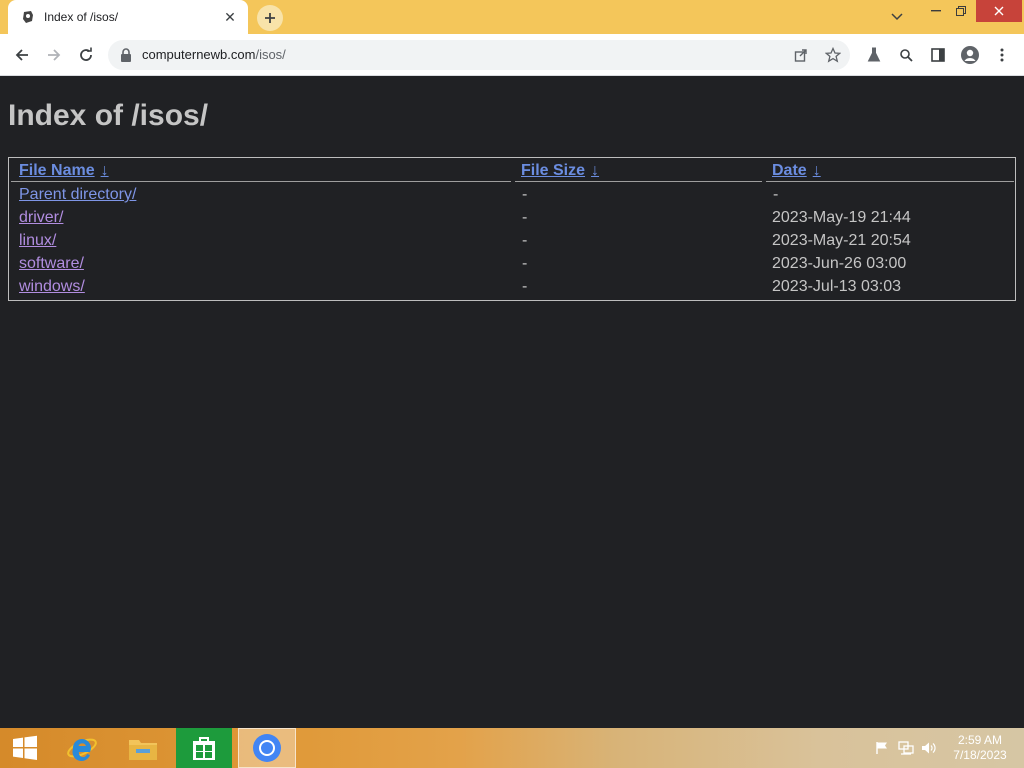 The height and width of the screenshot is (768, 1024). Describe the element at coordinates (270, 18) in the screenshot. I see `new-tab-button` at that location.